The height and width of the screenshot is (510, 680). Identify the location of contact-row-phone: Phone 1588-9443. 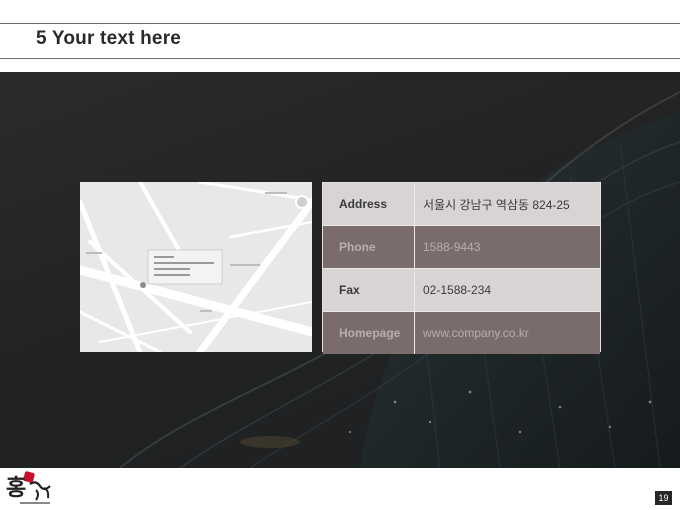
(461, 246).